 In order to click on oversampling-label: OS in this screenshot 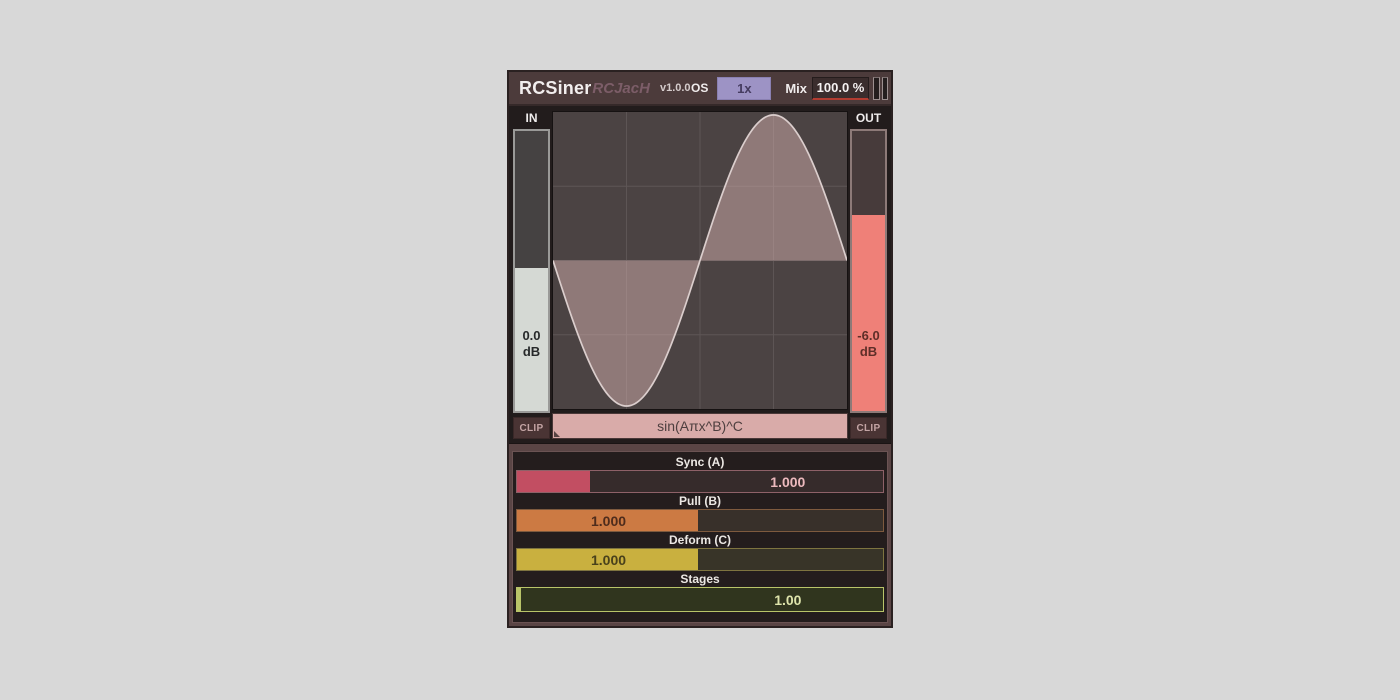, I will do `click(699, 88)`.